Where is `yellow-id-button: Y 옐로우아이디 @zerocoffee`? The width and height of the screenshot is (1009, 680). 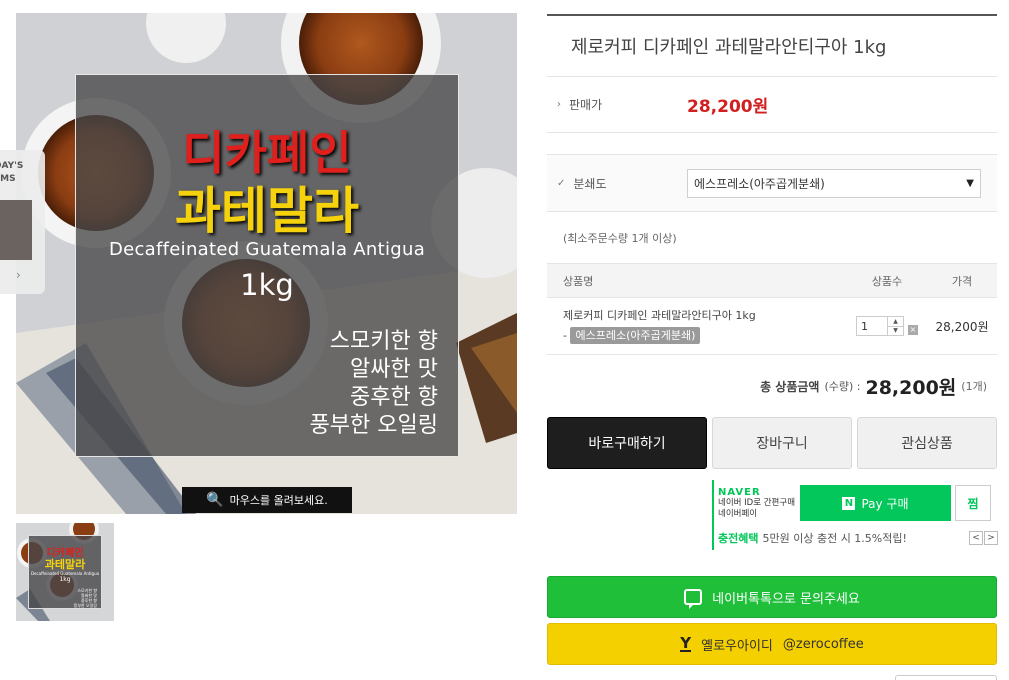 yellow-id-button: Y 옐로우아이디 @zerocoffee is located at coordinates (772, 644).